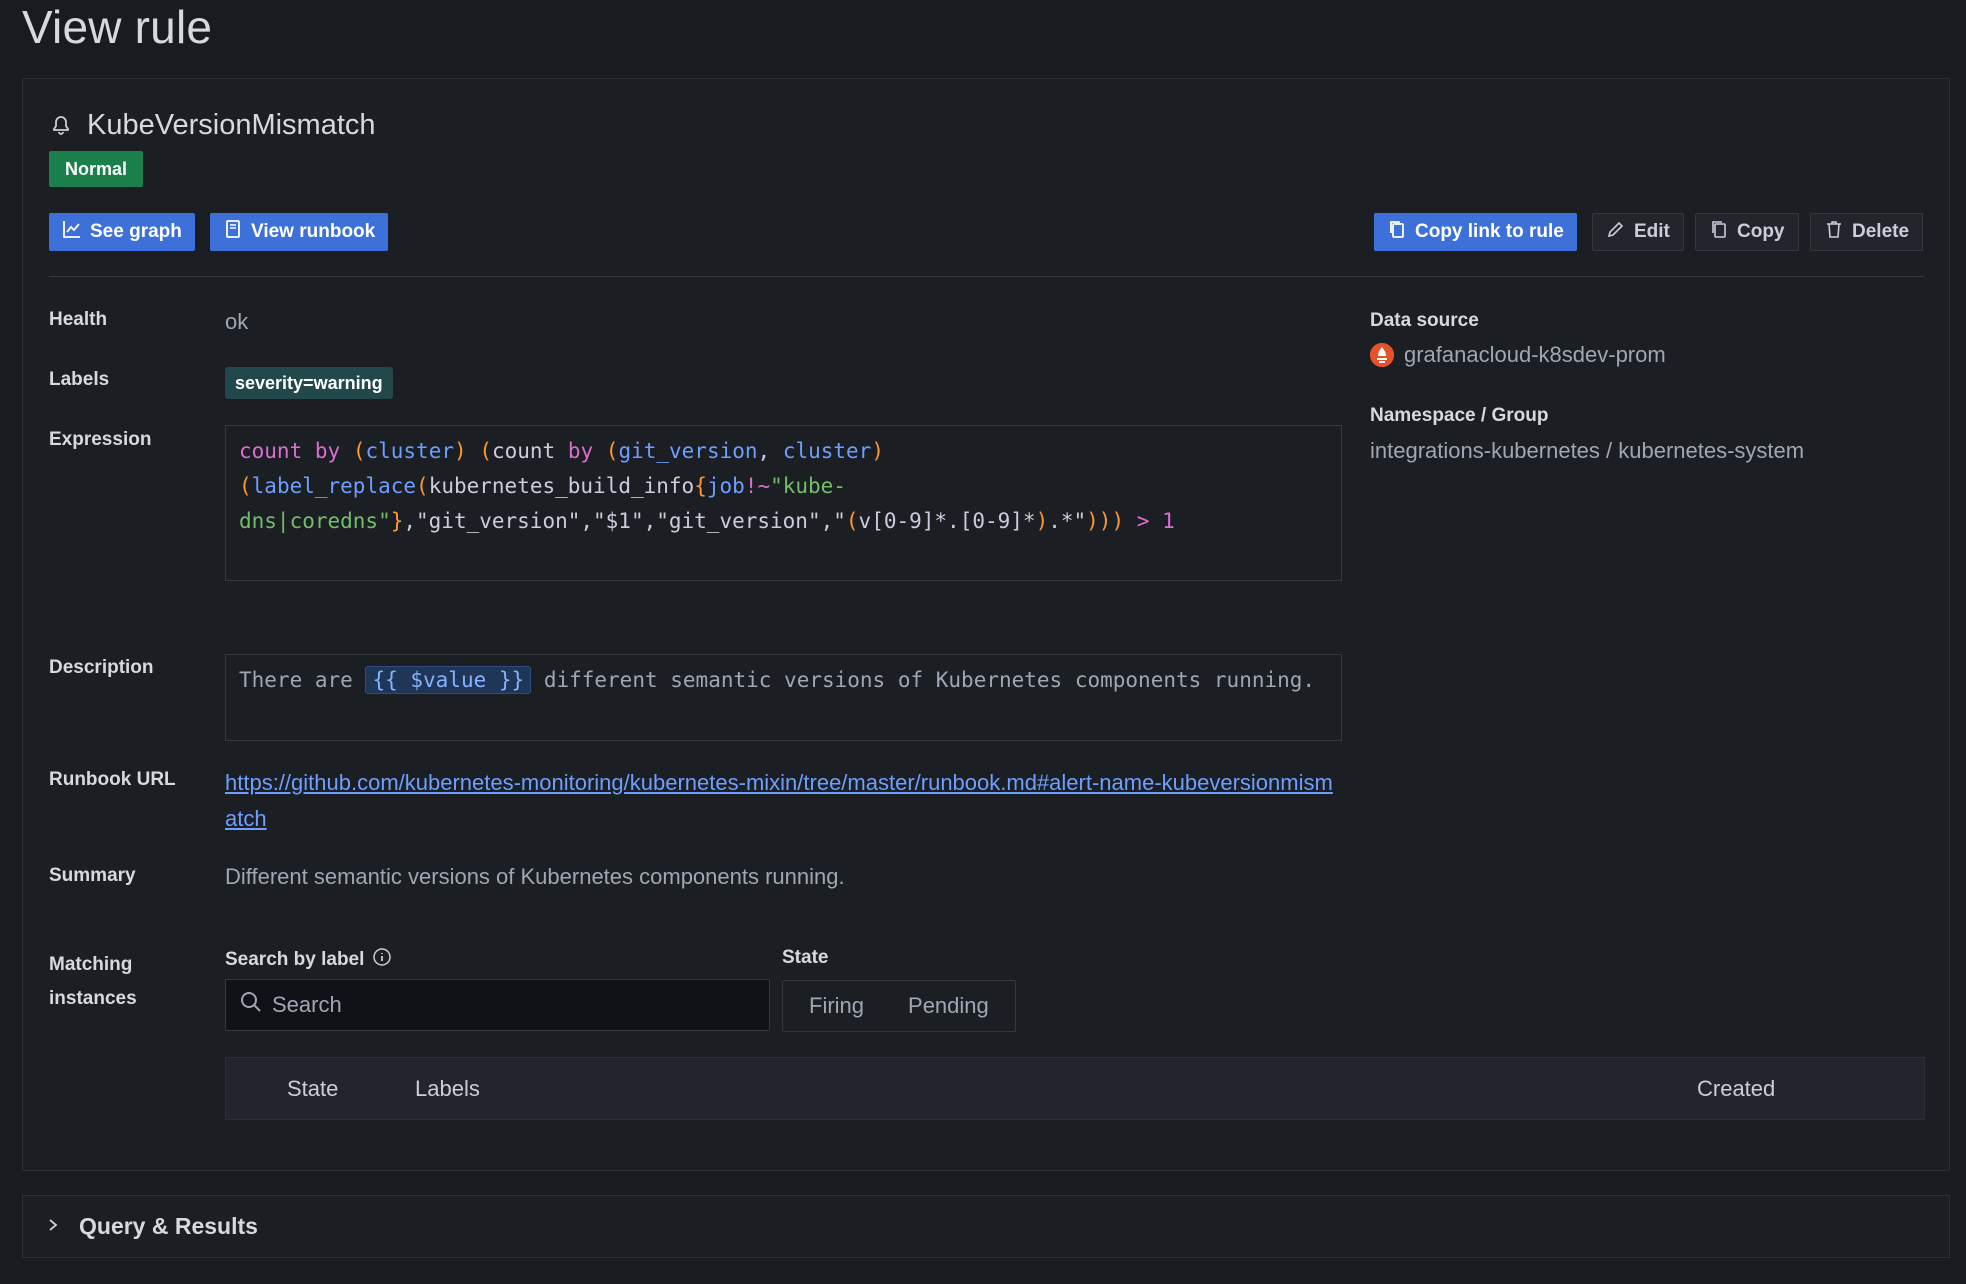  Describe the element at coordinates (136, 231) in the screenshot. I see `see-graph-label: See graph` at that location.